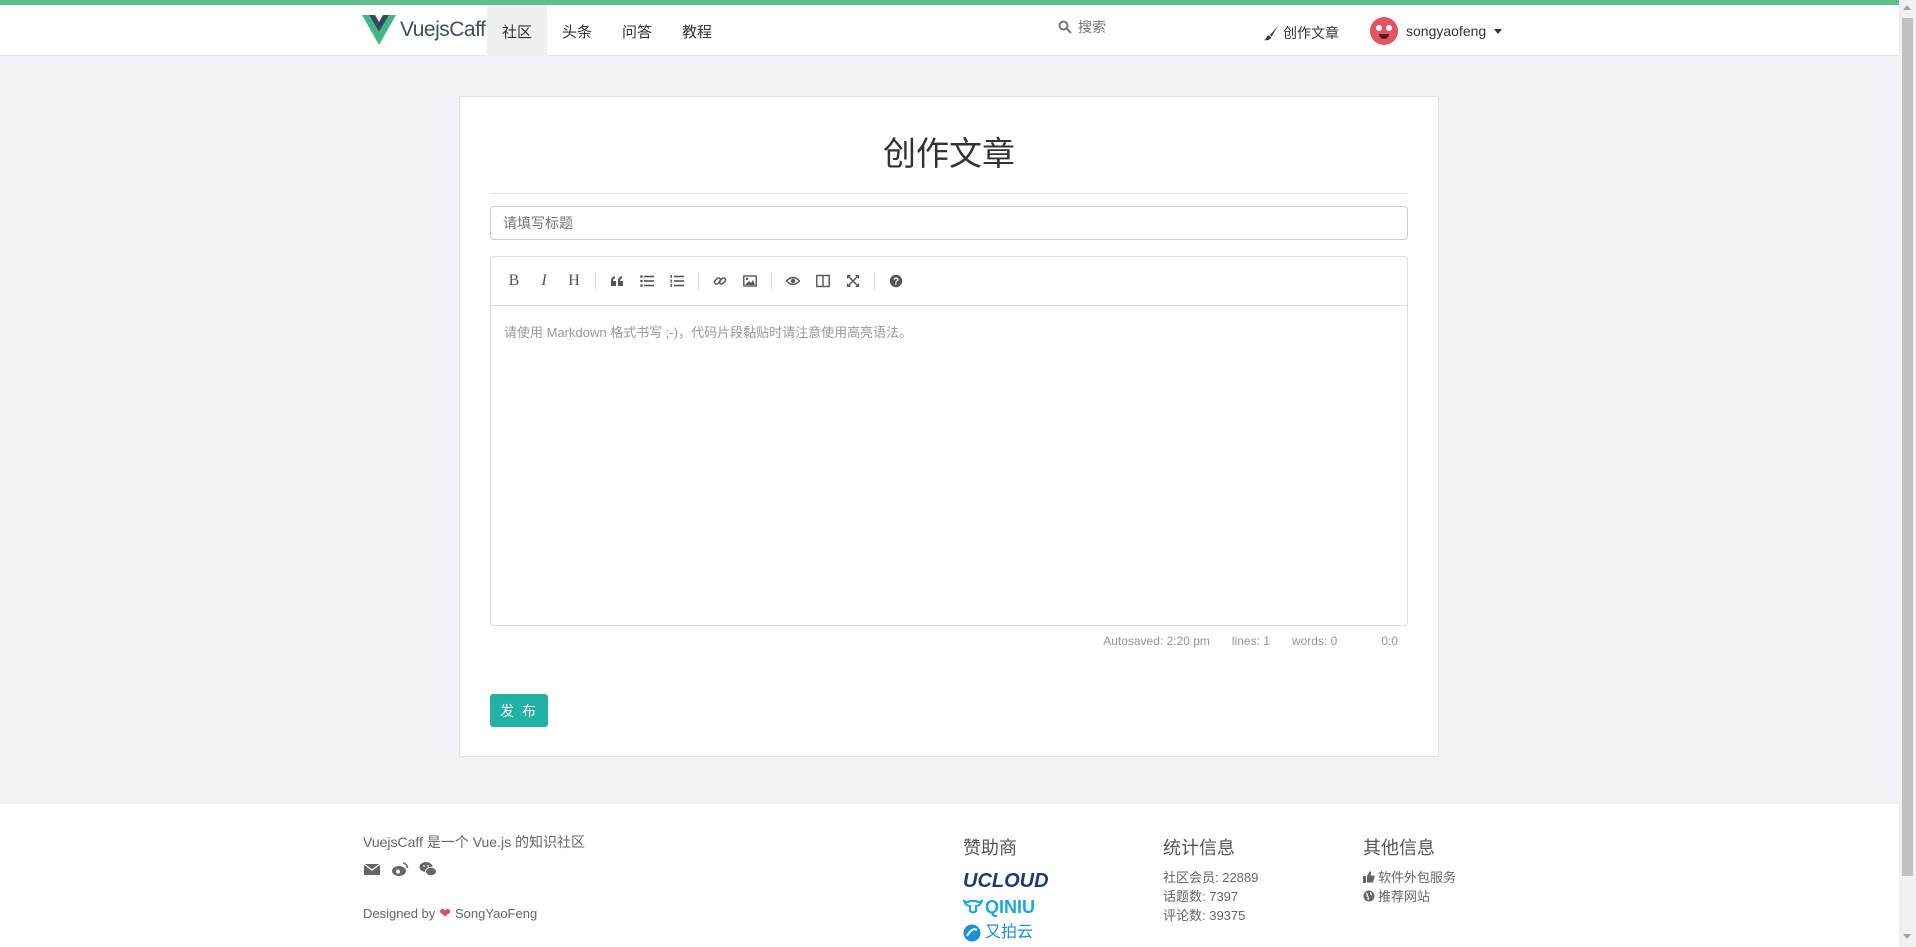  I want to click on sponsor-ucloud-logo: UCLOUD, so click(1006, 881).